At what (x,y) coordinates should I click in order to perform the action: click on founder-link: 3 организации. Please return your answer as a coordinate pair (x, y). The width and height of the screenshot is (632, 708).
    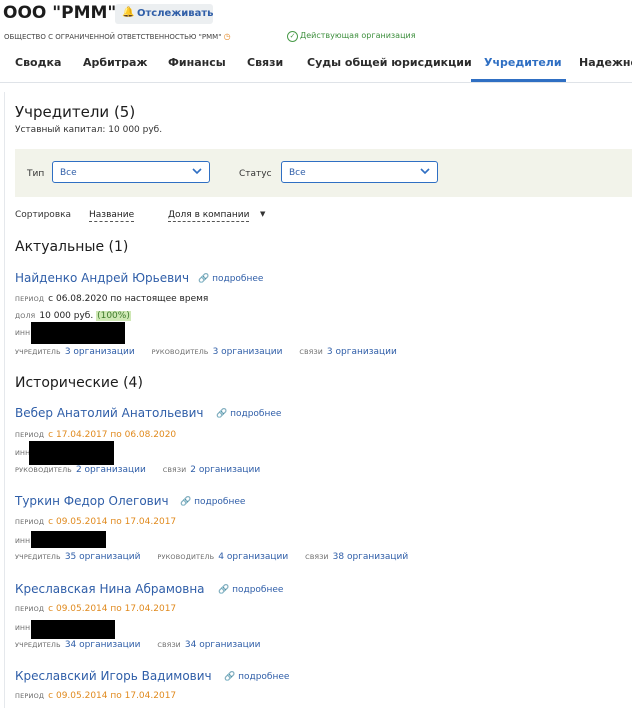
    Looking at the image, I should click on (100, 352).